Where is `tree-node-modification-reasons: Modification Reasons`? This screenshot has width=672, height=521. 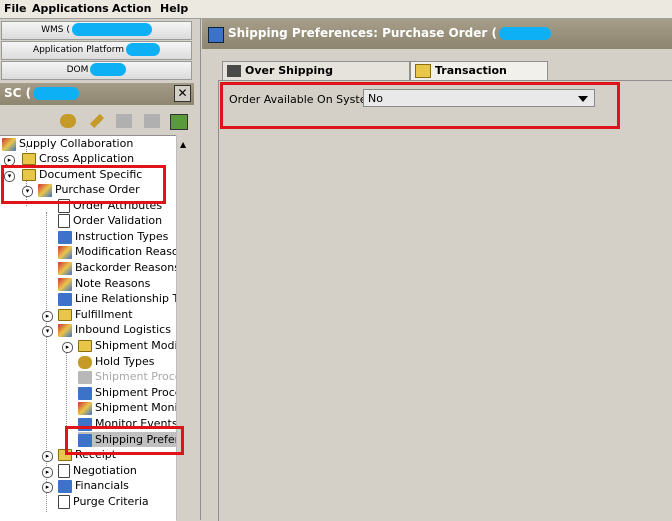 tree-node-modification-reasons: Modification Reasons is located at coordinates (117, 251).